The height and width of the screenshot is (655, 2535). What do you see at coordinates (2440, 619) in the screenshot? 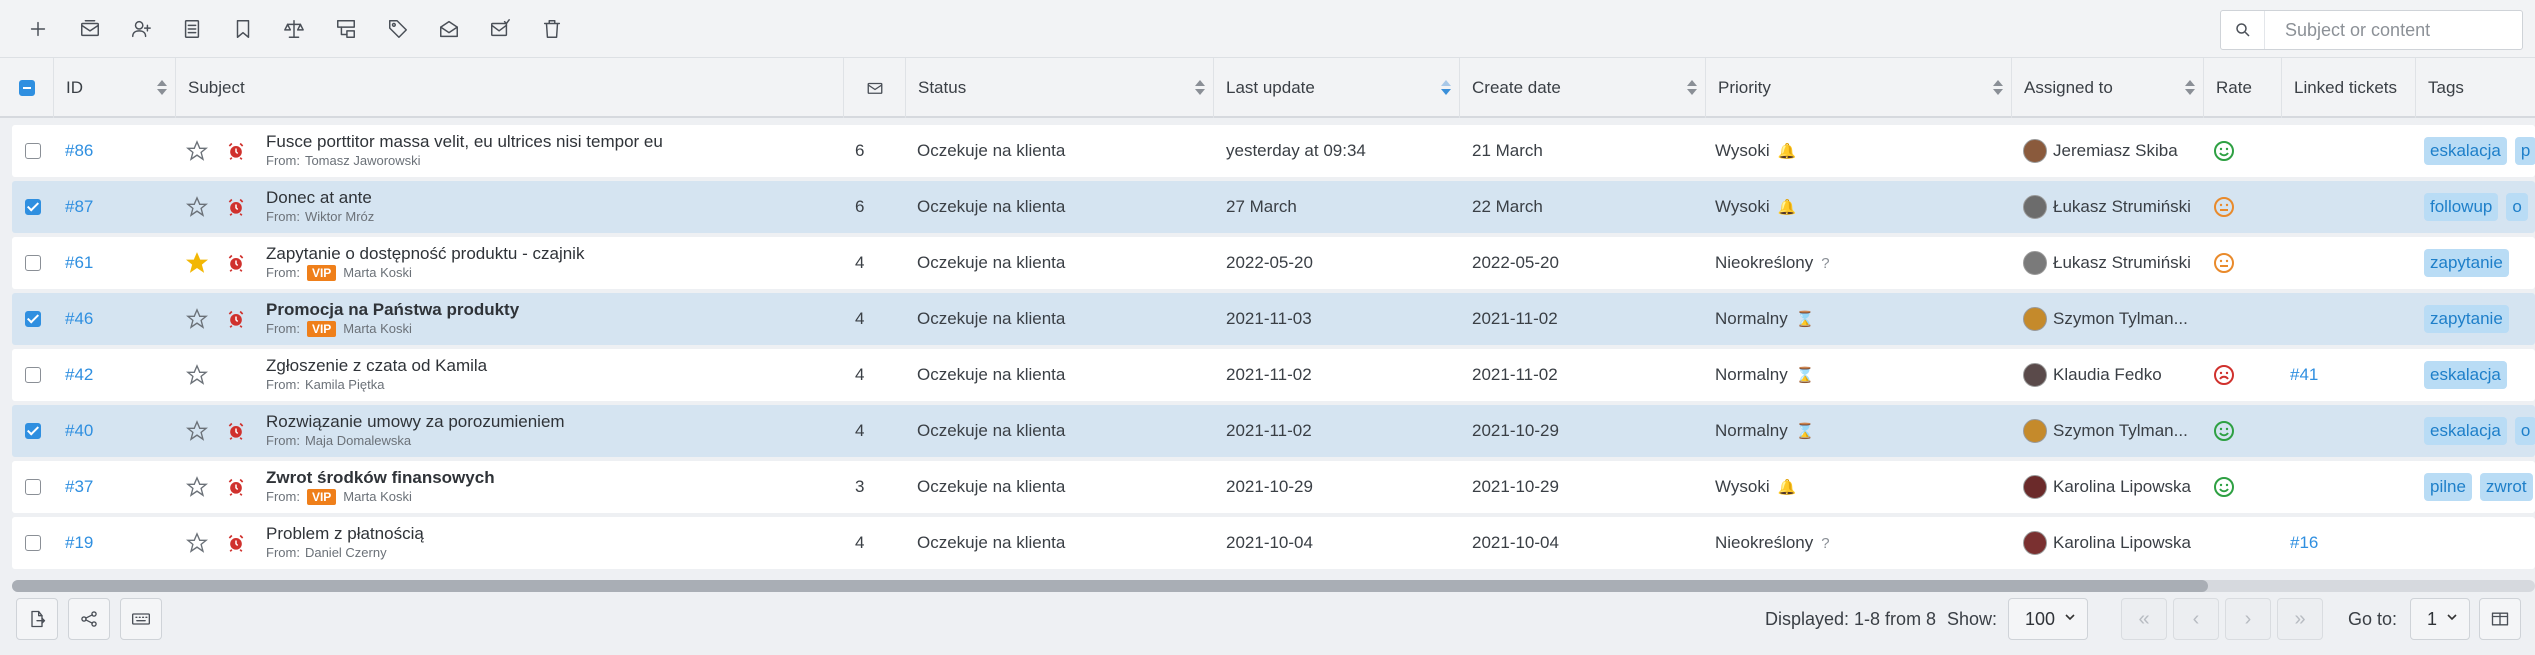
I see `goto-page-select: 1` at bounding box center [2440, 619].